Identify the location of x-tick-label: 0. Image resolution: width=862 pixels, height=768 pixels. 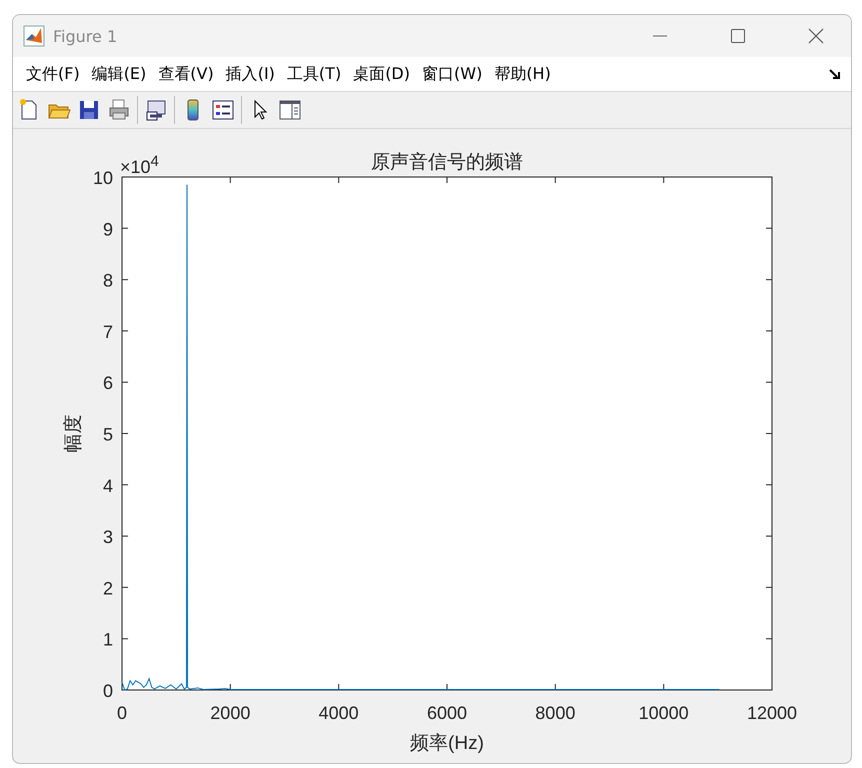
(122, 713).